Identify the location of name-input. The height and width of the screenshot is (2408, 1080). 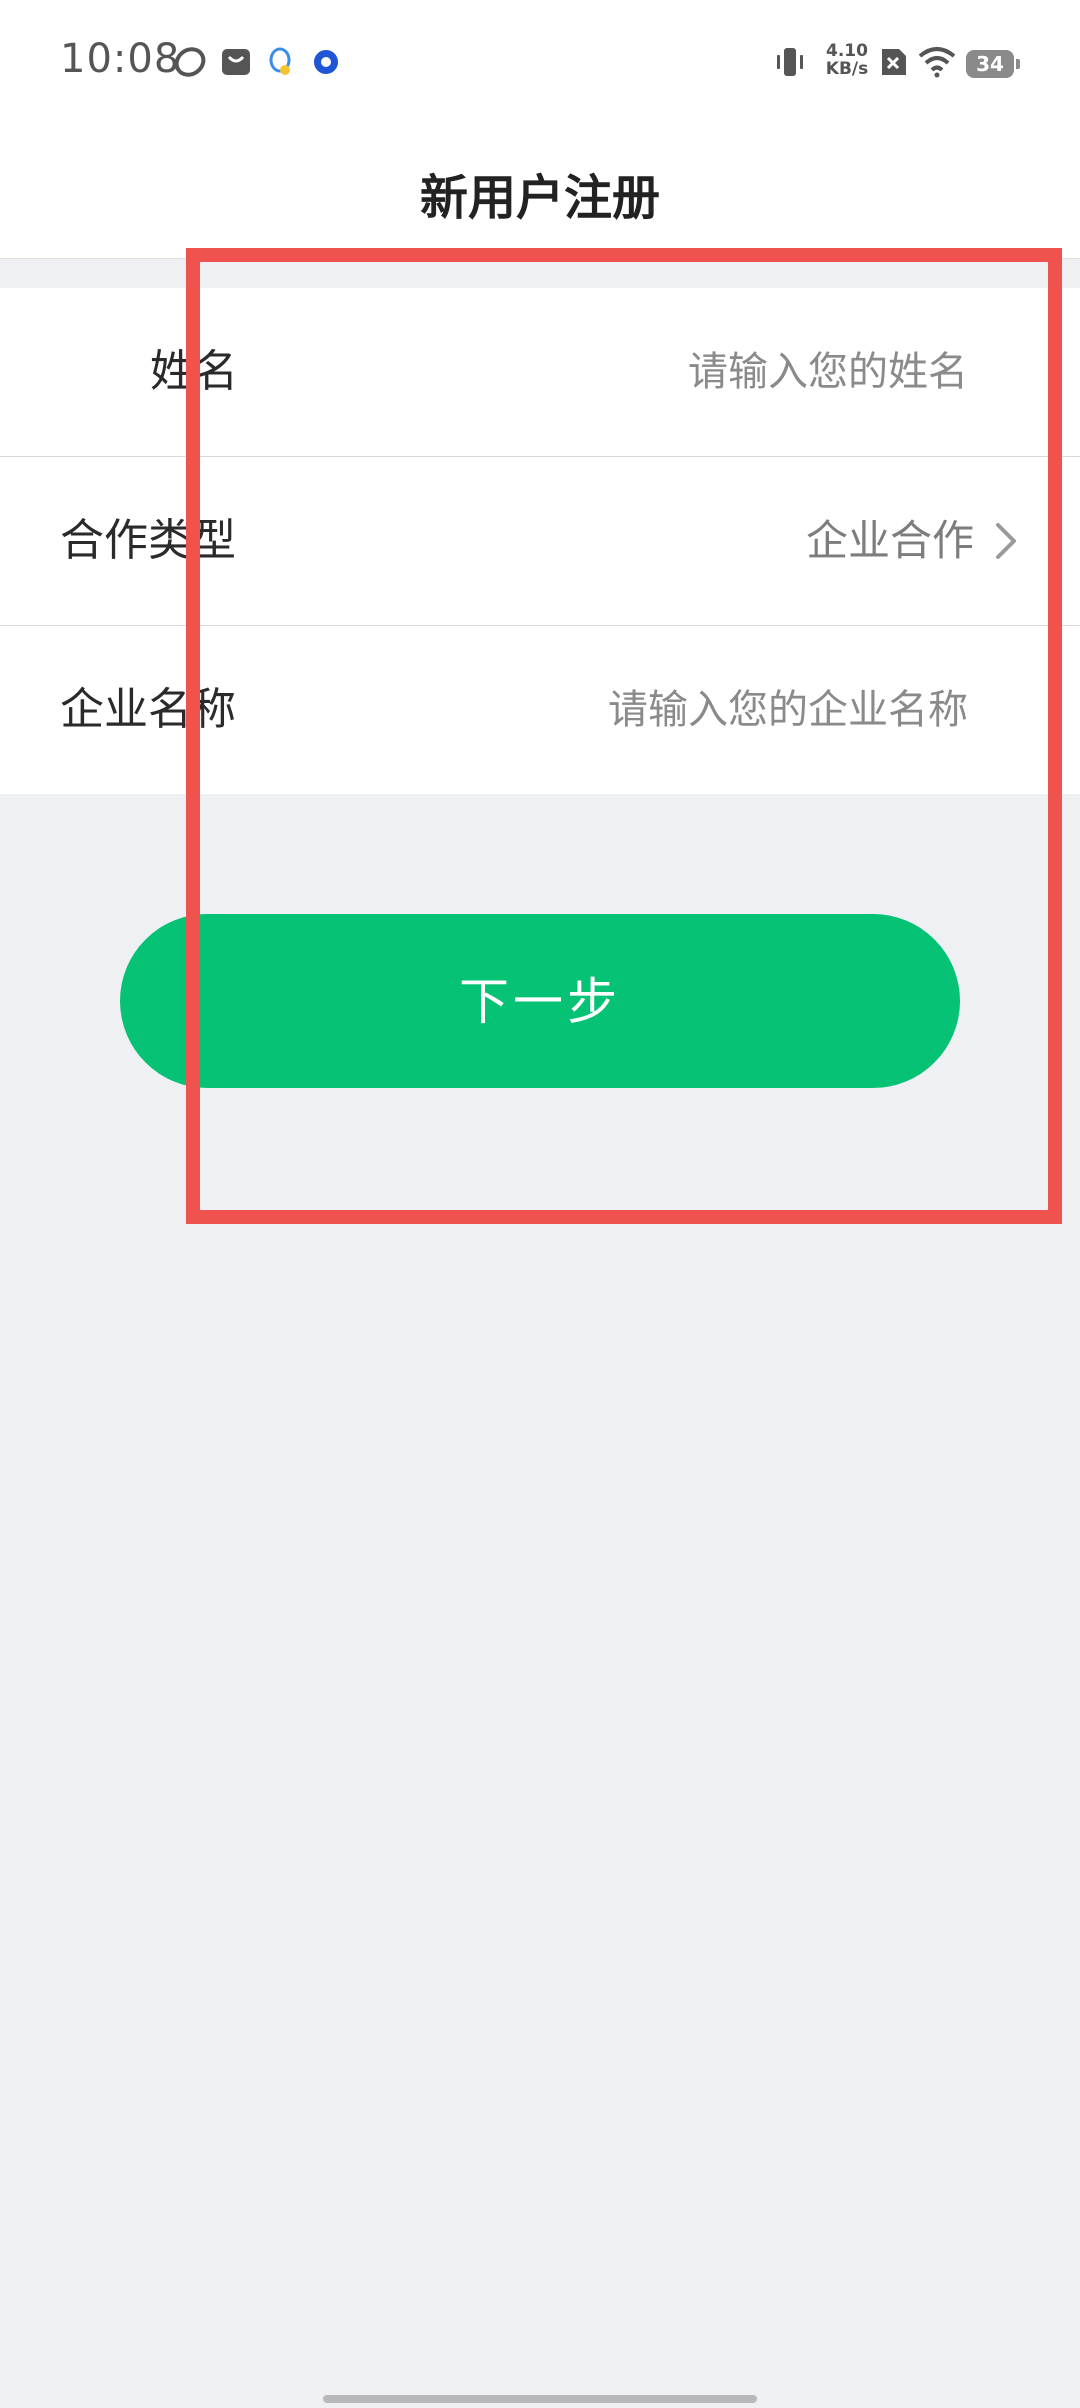
(688, 372).